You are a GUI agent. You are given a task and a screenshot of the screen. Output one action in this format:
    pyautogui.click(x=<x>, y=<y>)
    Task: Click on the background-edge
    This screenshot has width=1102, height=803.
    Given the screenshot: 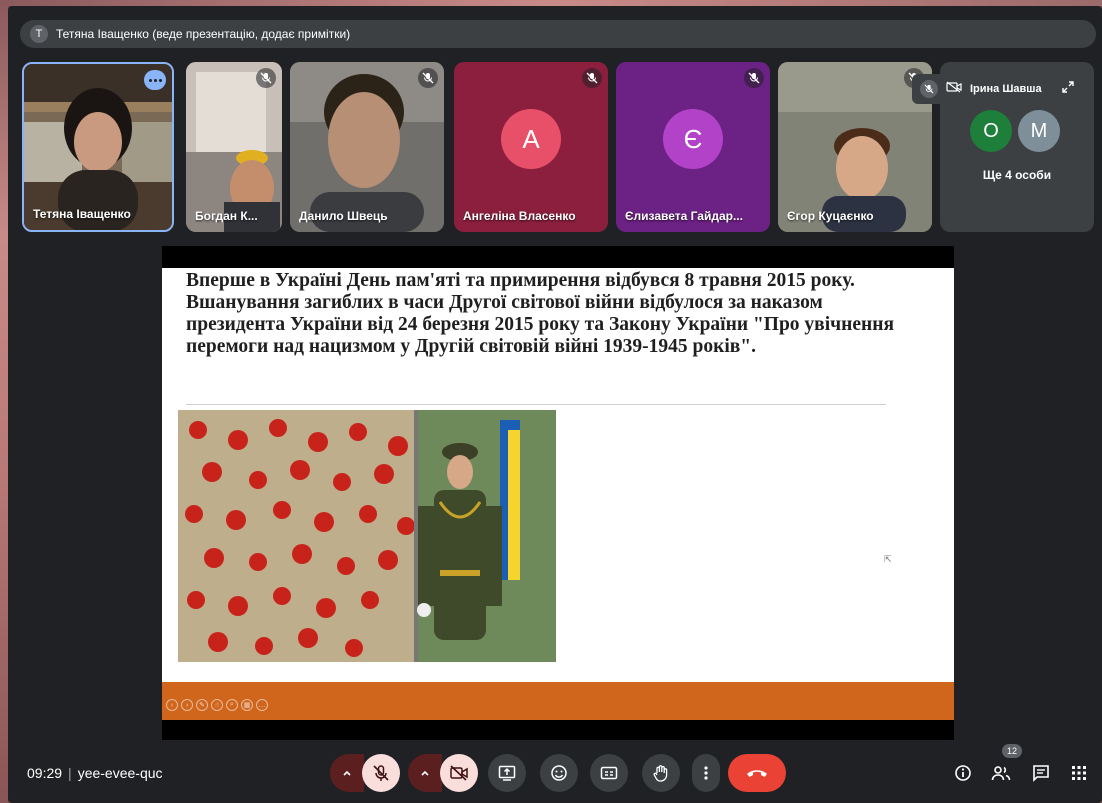 What is the action you would take?
    pyautogui.click(x=4, y=401)
    